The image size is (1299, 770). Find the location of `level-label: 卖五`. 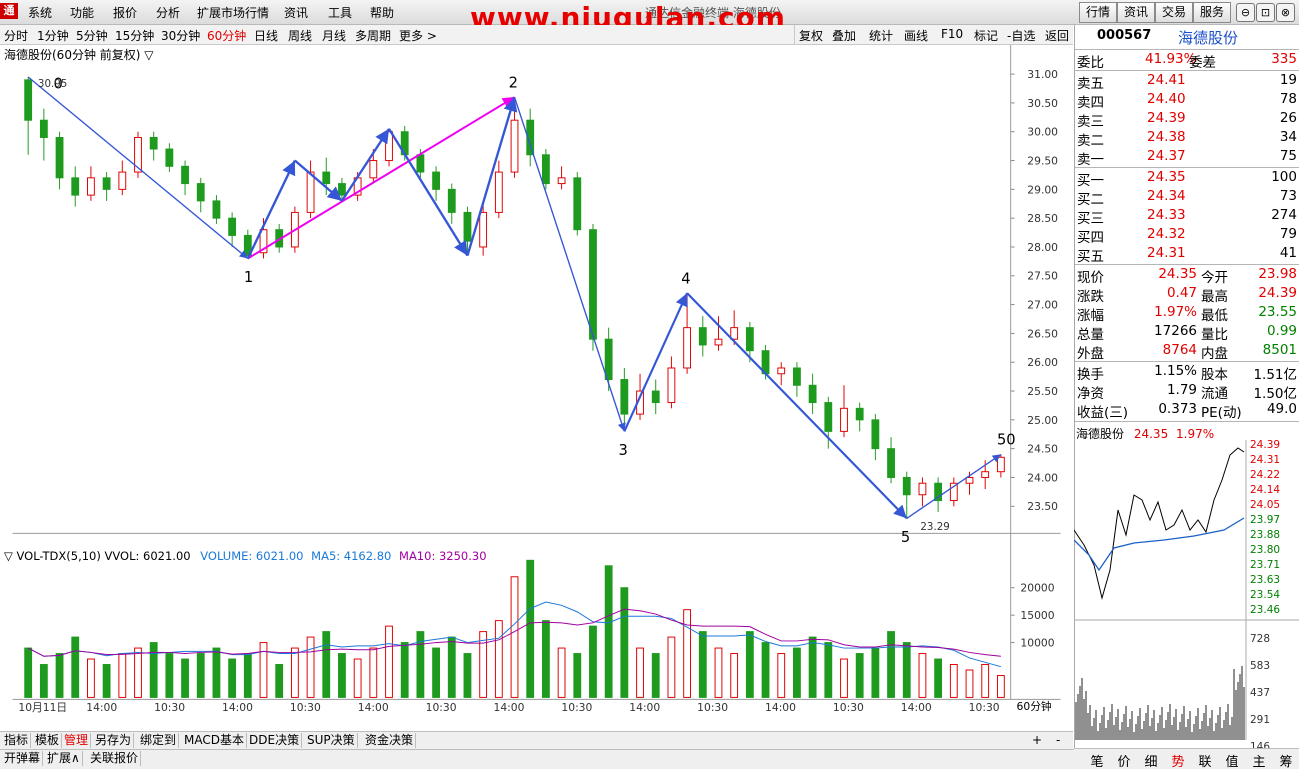

level-label: 卖五 is located at coordinates (1090, 84).